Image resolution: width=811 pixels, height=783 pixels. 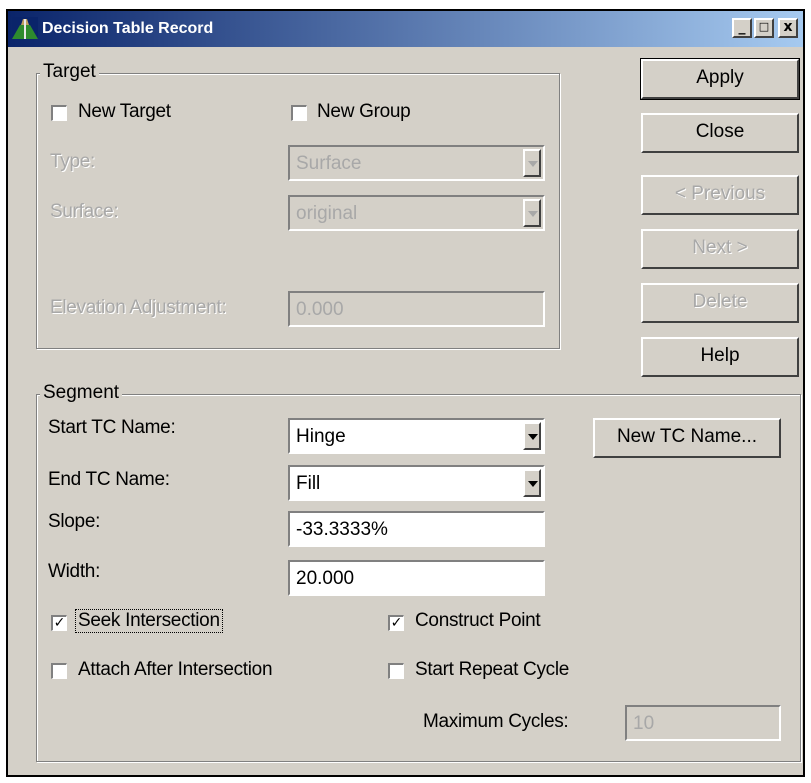 What do you see at coordinates (72, 161) in the screenshot?
I see `type-label: Type:` at bounding box center [72, 161].